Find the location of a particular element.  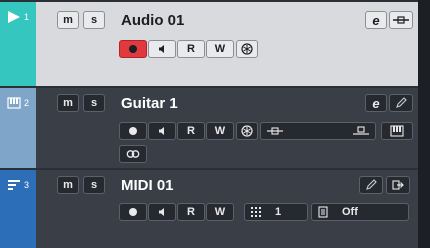

output-routing-button is located at coordinates (398, 185).